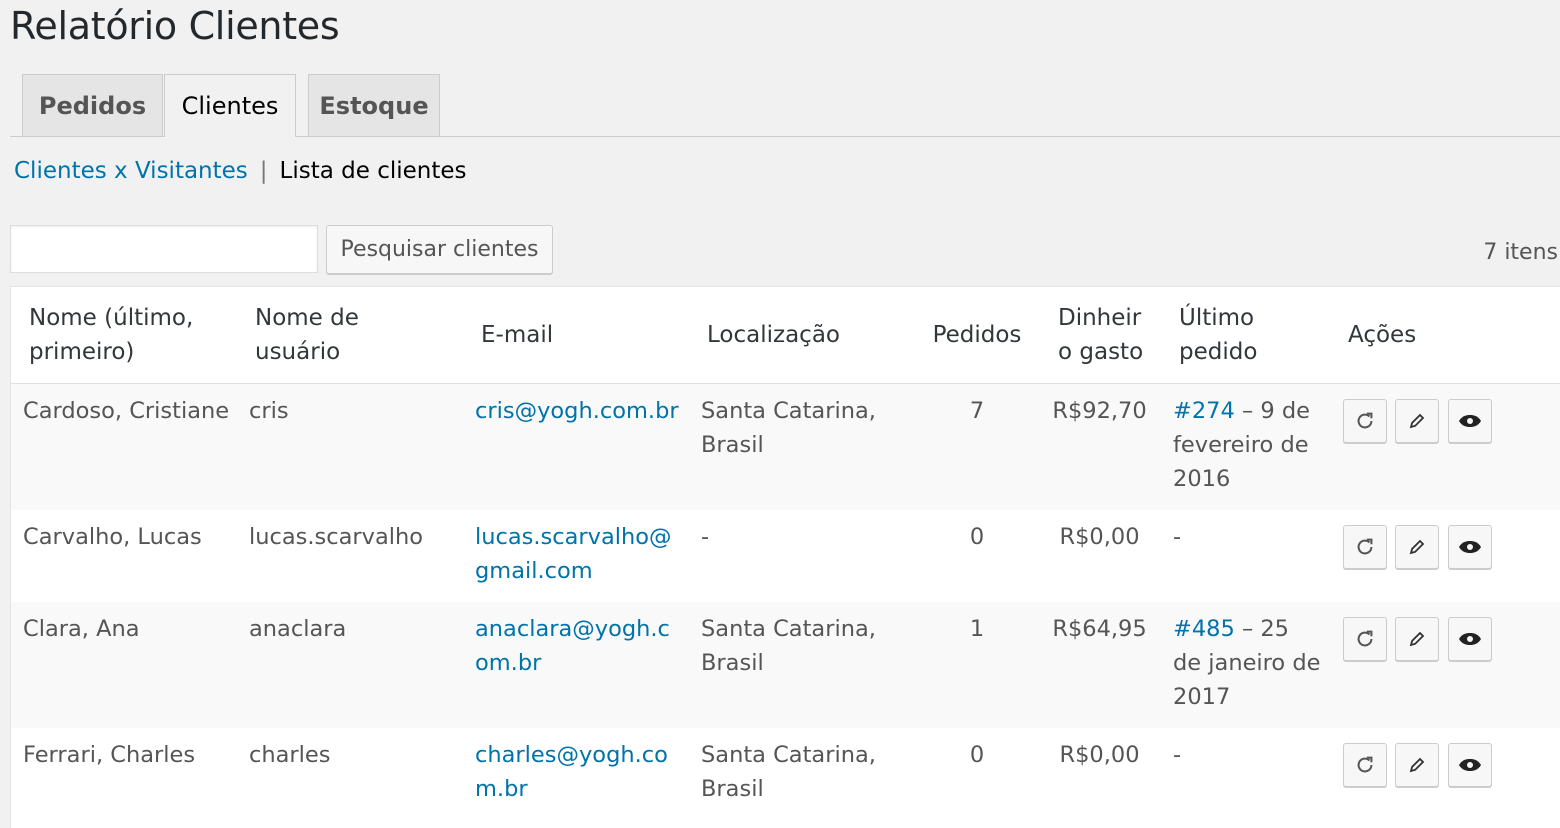 The width and height of the screenshot is (1560, 828). Describe the element at coordinates (571, 772) in the screenshot. I see `email-link: charles@yogh.com.br` at that location.